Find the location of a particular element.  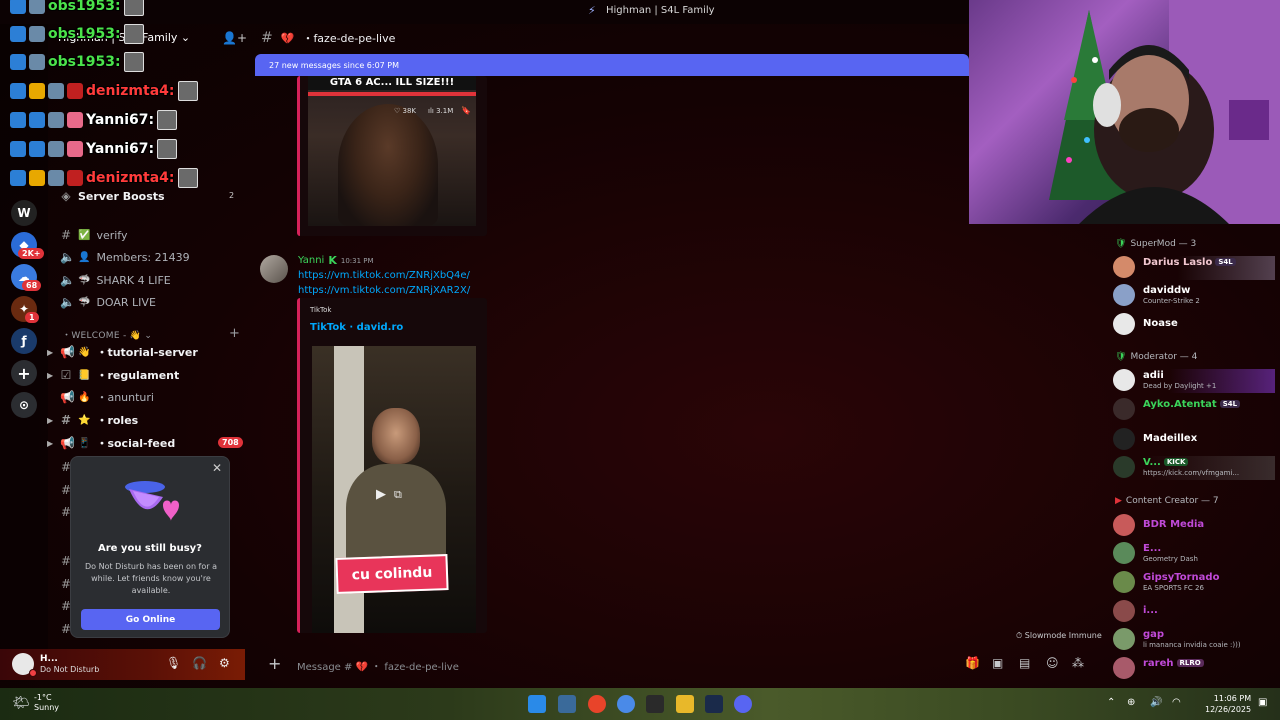

steam-icon is located at coordinates (714, 704).